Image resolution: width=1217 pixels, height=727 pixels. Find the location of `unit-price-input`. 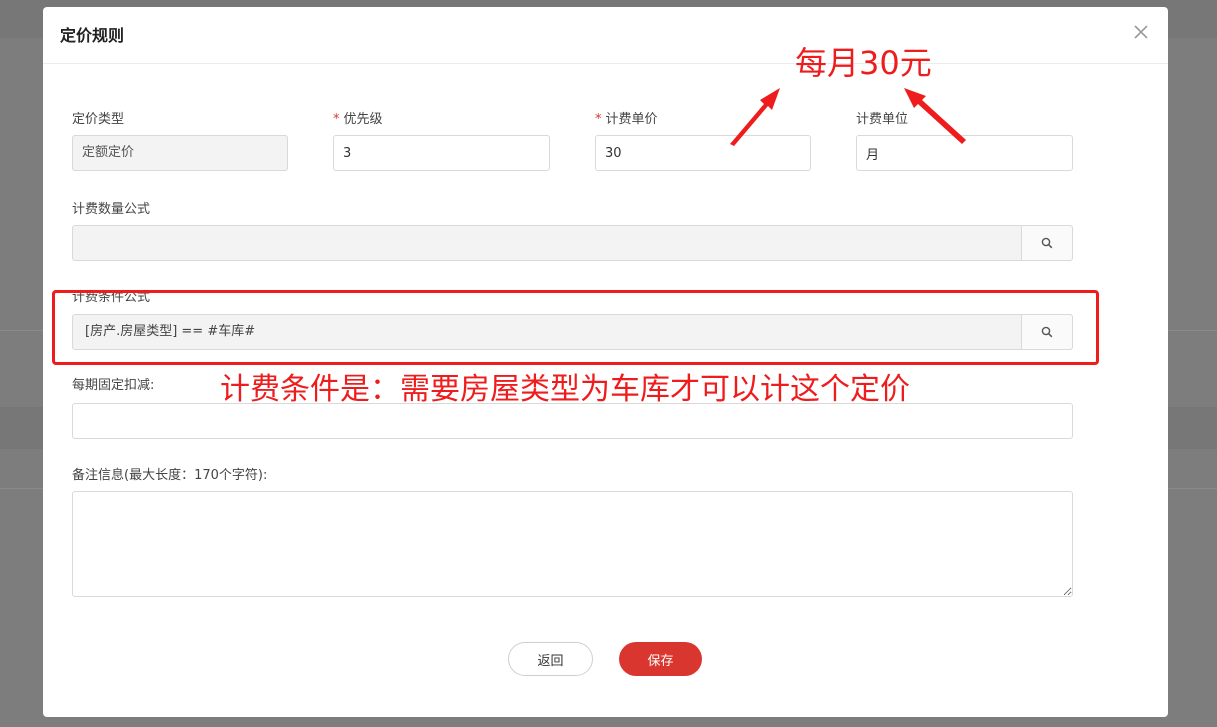

unit-price-input is located at coordinates (703, 153).